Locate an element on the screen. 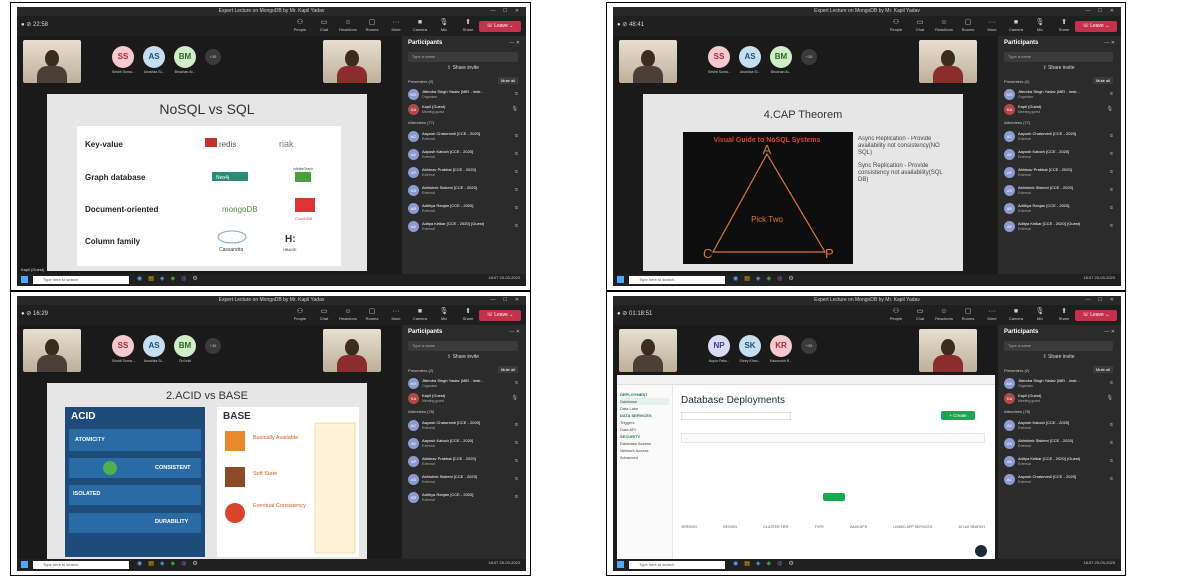  nav-item: DEPLOYMENT is located at coordinates (644, 394).